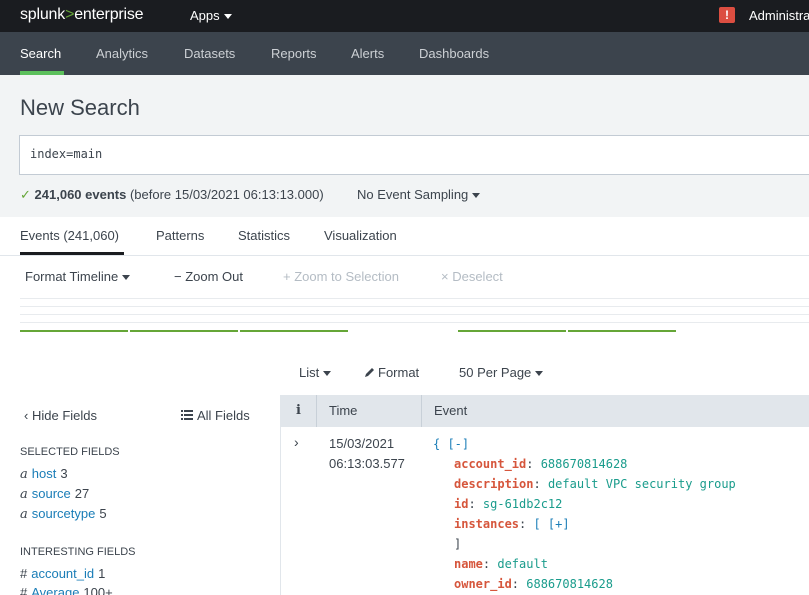  What do you see at coordinates (80, 194) in the screenshot?
I see `event-count: 241,060 events` at bounding box center [80, 194].